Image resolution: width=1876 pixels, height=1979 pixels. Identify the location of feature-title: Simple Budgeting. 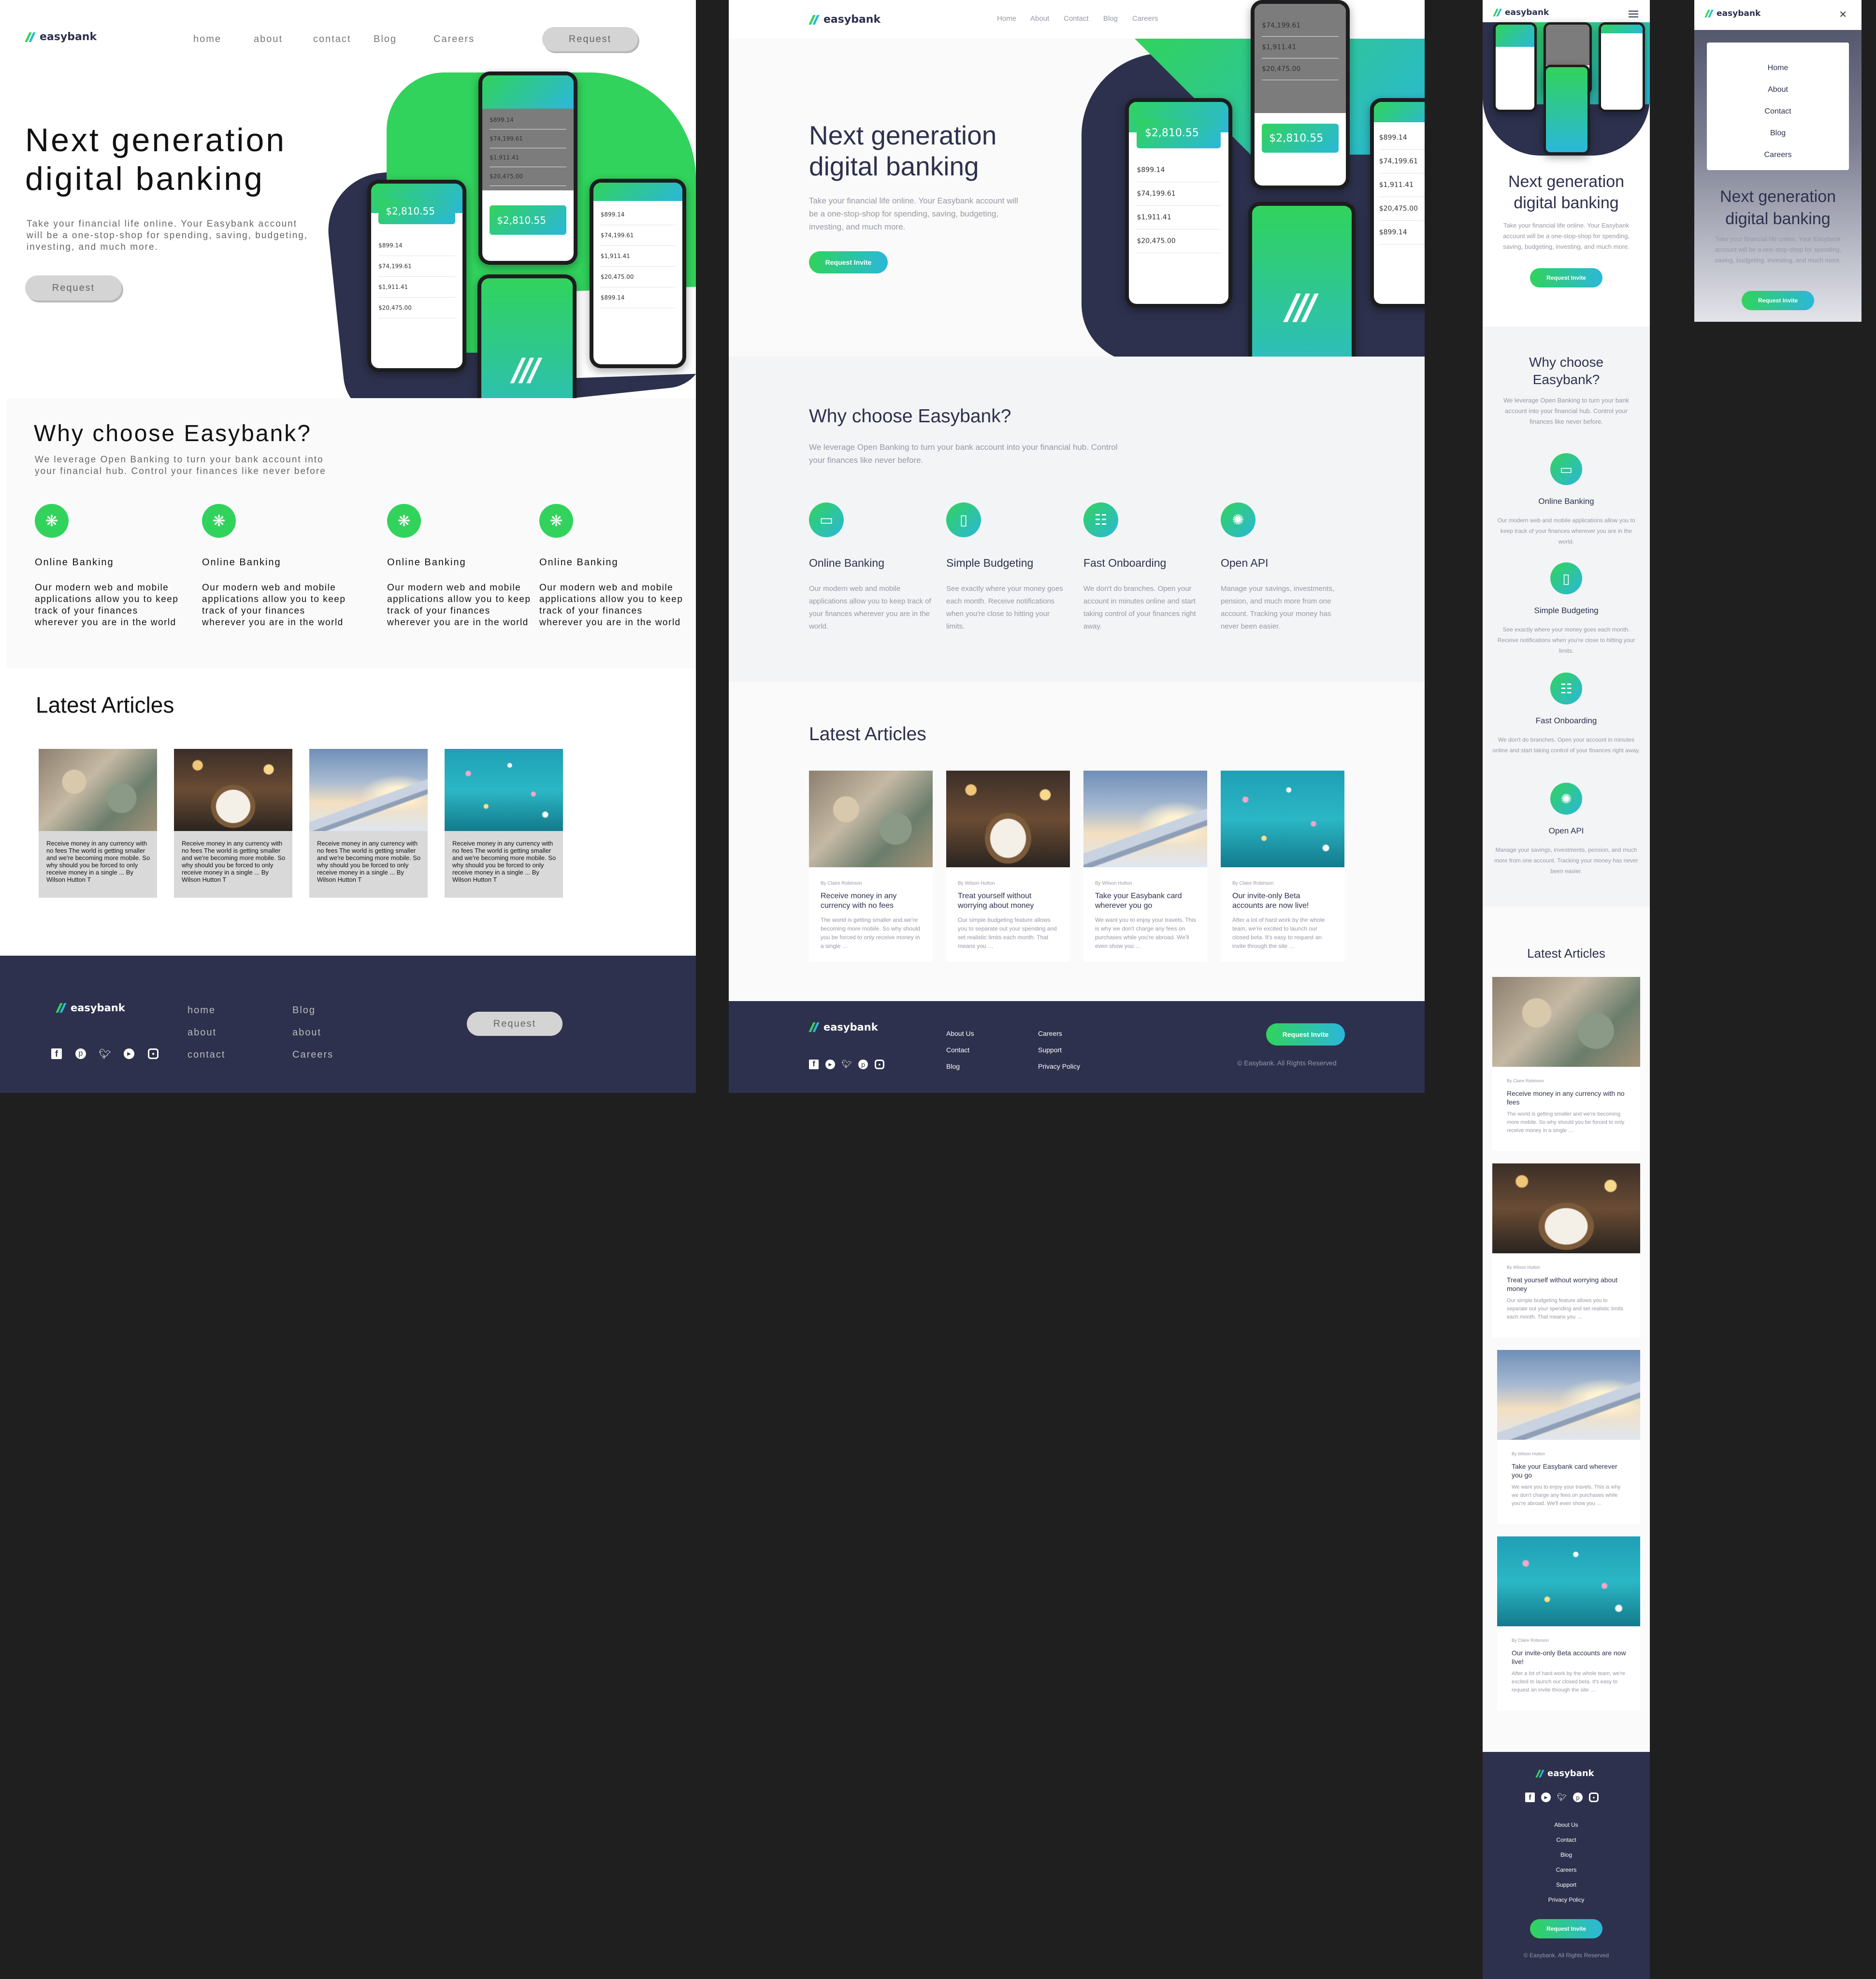
(990, 563).